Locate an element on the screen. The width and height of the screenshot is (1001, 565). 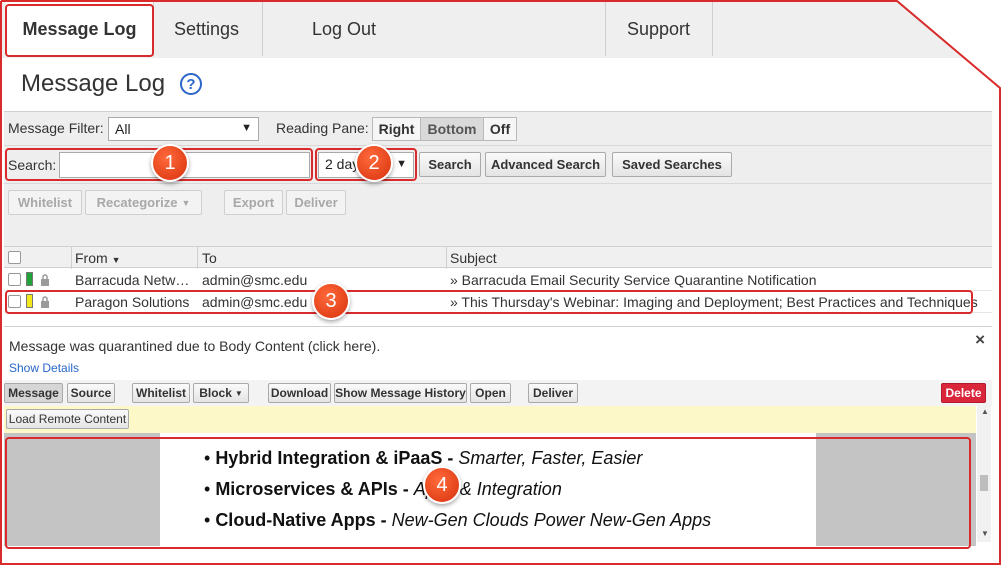
reading-pane-bottom: Bottom is located at coordinates (452, 129).